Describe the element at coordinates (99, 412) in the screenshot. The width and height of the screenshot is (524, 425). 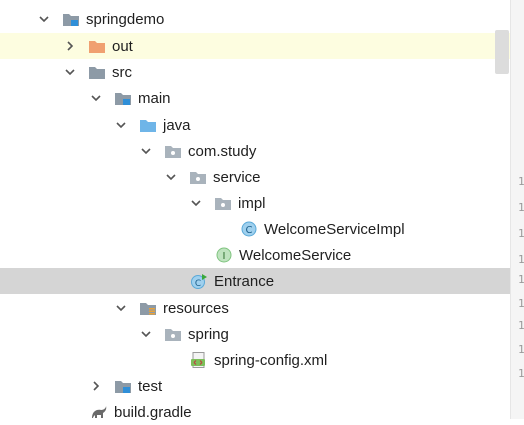
I see `gradle-icon` at that location.